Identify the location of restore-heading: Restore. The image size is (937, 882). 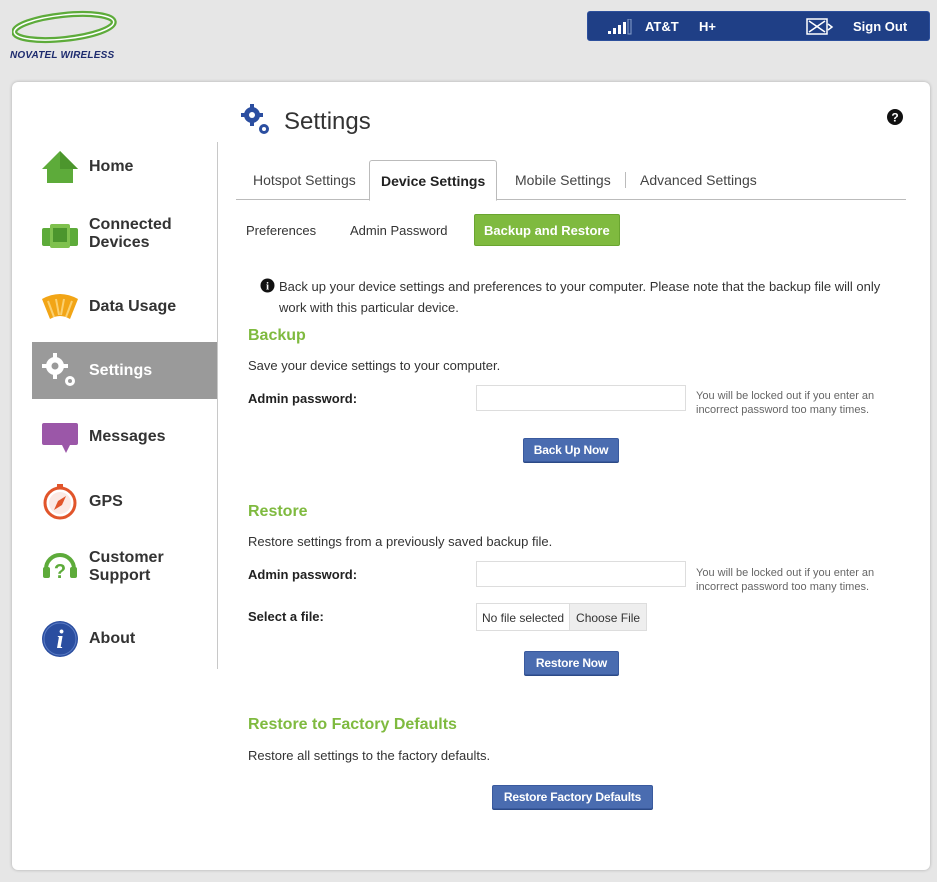
(278, 511).